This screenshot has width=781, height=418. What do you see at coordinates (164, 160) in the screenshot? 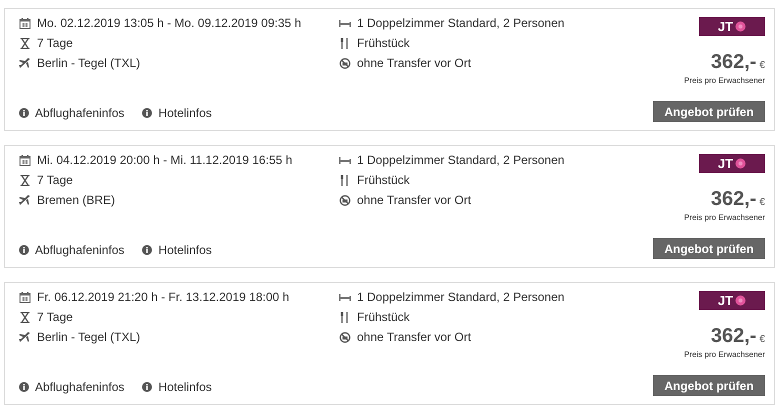
I see `travel-dates: Mi. 04.12.2019 20:00 h - Mi. 11.12.2019 16:55 h` at bounding box center [164, 160].